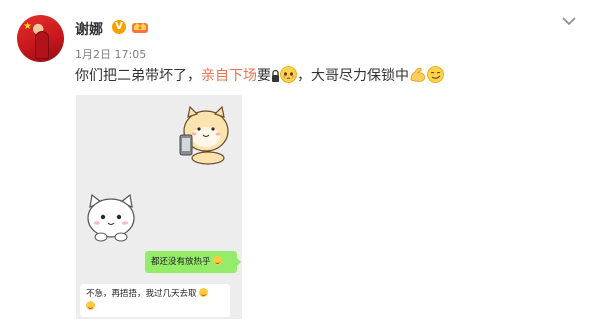 This screenshot has width=596, height=327. Describe the element at coordinates (264, 76) in the screenshot. I see `post-text-part2: 要` at that location.